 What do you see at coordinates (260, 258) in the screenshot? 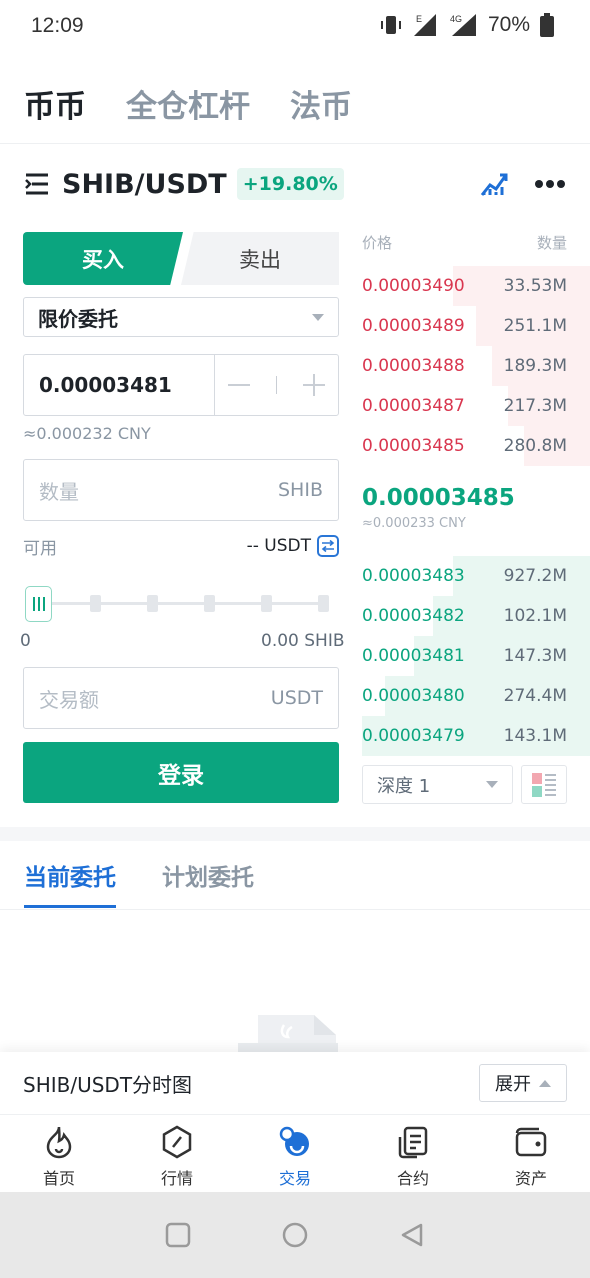
I see `sell-tab: 卖出` at bounding box center [260, 258].